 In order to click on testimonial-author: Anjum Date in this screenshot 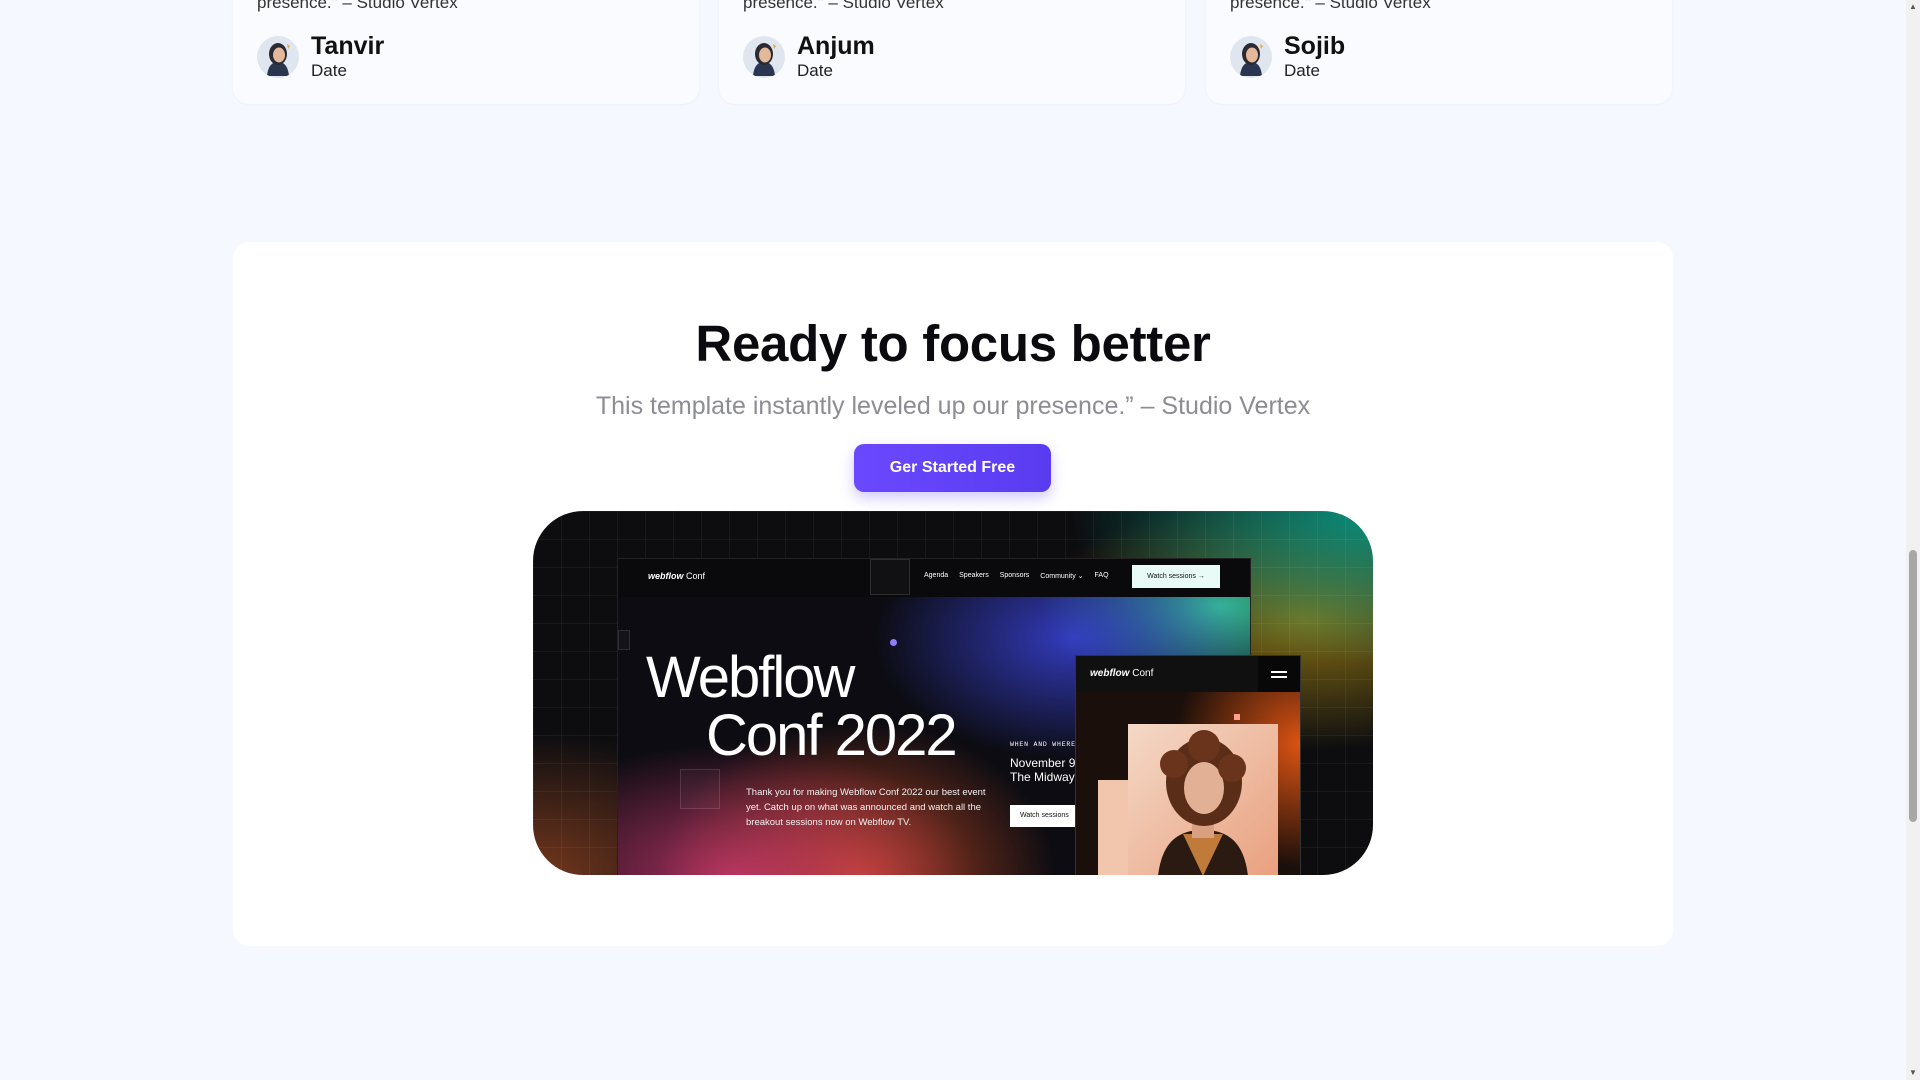, I will do `click(809, 56)`.